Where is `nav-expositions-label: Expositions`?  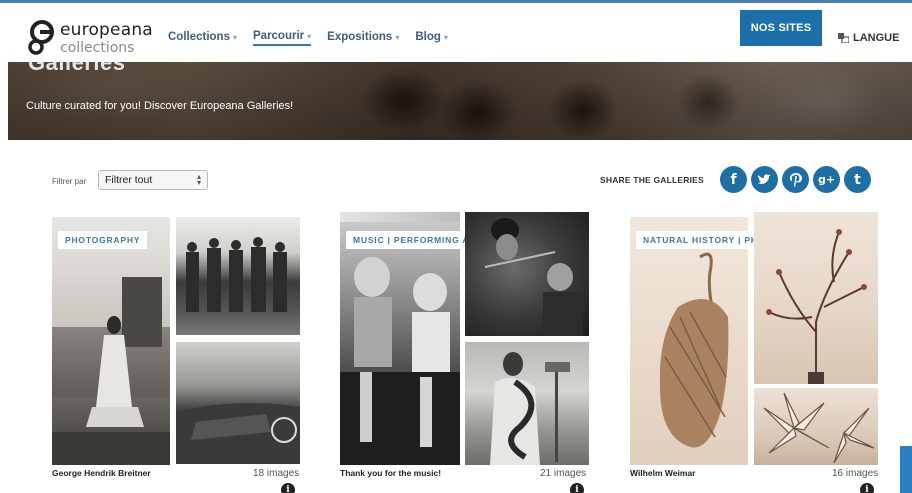
nav-expositions-label: Expositions is located at coordinates (360, 37).